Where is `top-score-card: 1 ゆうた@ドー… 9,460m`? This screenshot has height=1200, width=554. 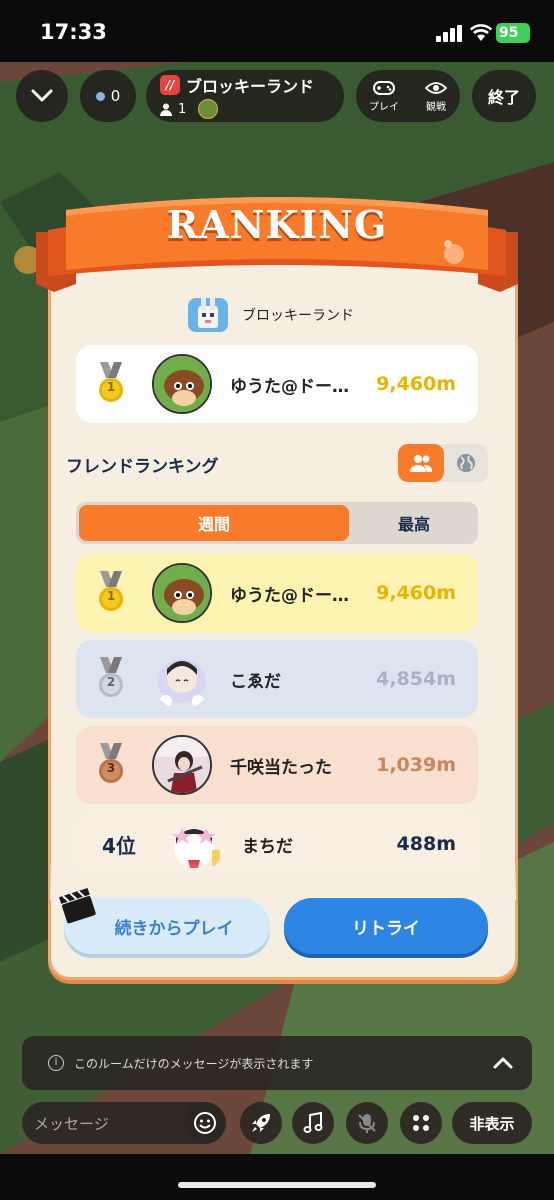 top-score-card: 1 ゆうた@ドー… 9,460m is located at coordinates (277, 384).